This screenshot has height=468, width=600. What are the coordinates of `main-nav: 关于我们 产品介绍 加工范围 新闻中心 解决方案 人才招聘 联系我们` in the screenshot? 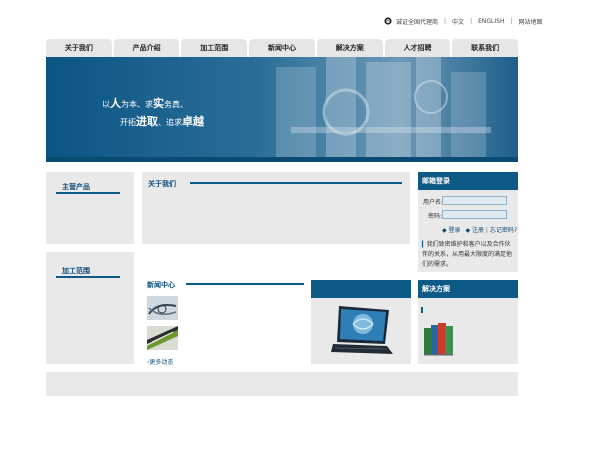 It's located at (282, 48).